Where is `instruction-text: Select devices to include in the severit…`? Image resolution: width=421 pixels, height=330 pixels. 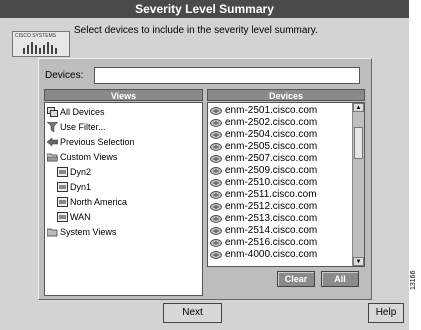 instruction-text: Select devices to include in the severit… is located at coordinates (196, 30).